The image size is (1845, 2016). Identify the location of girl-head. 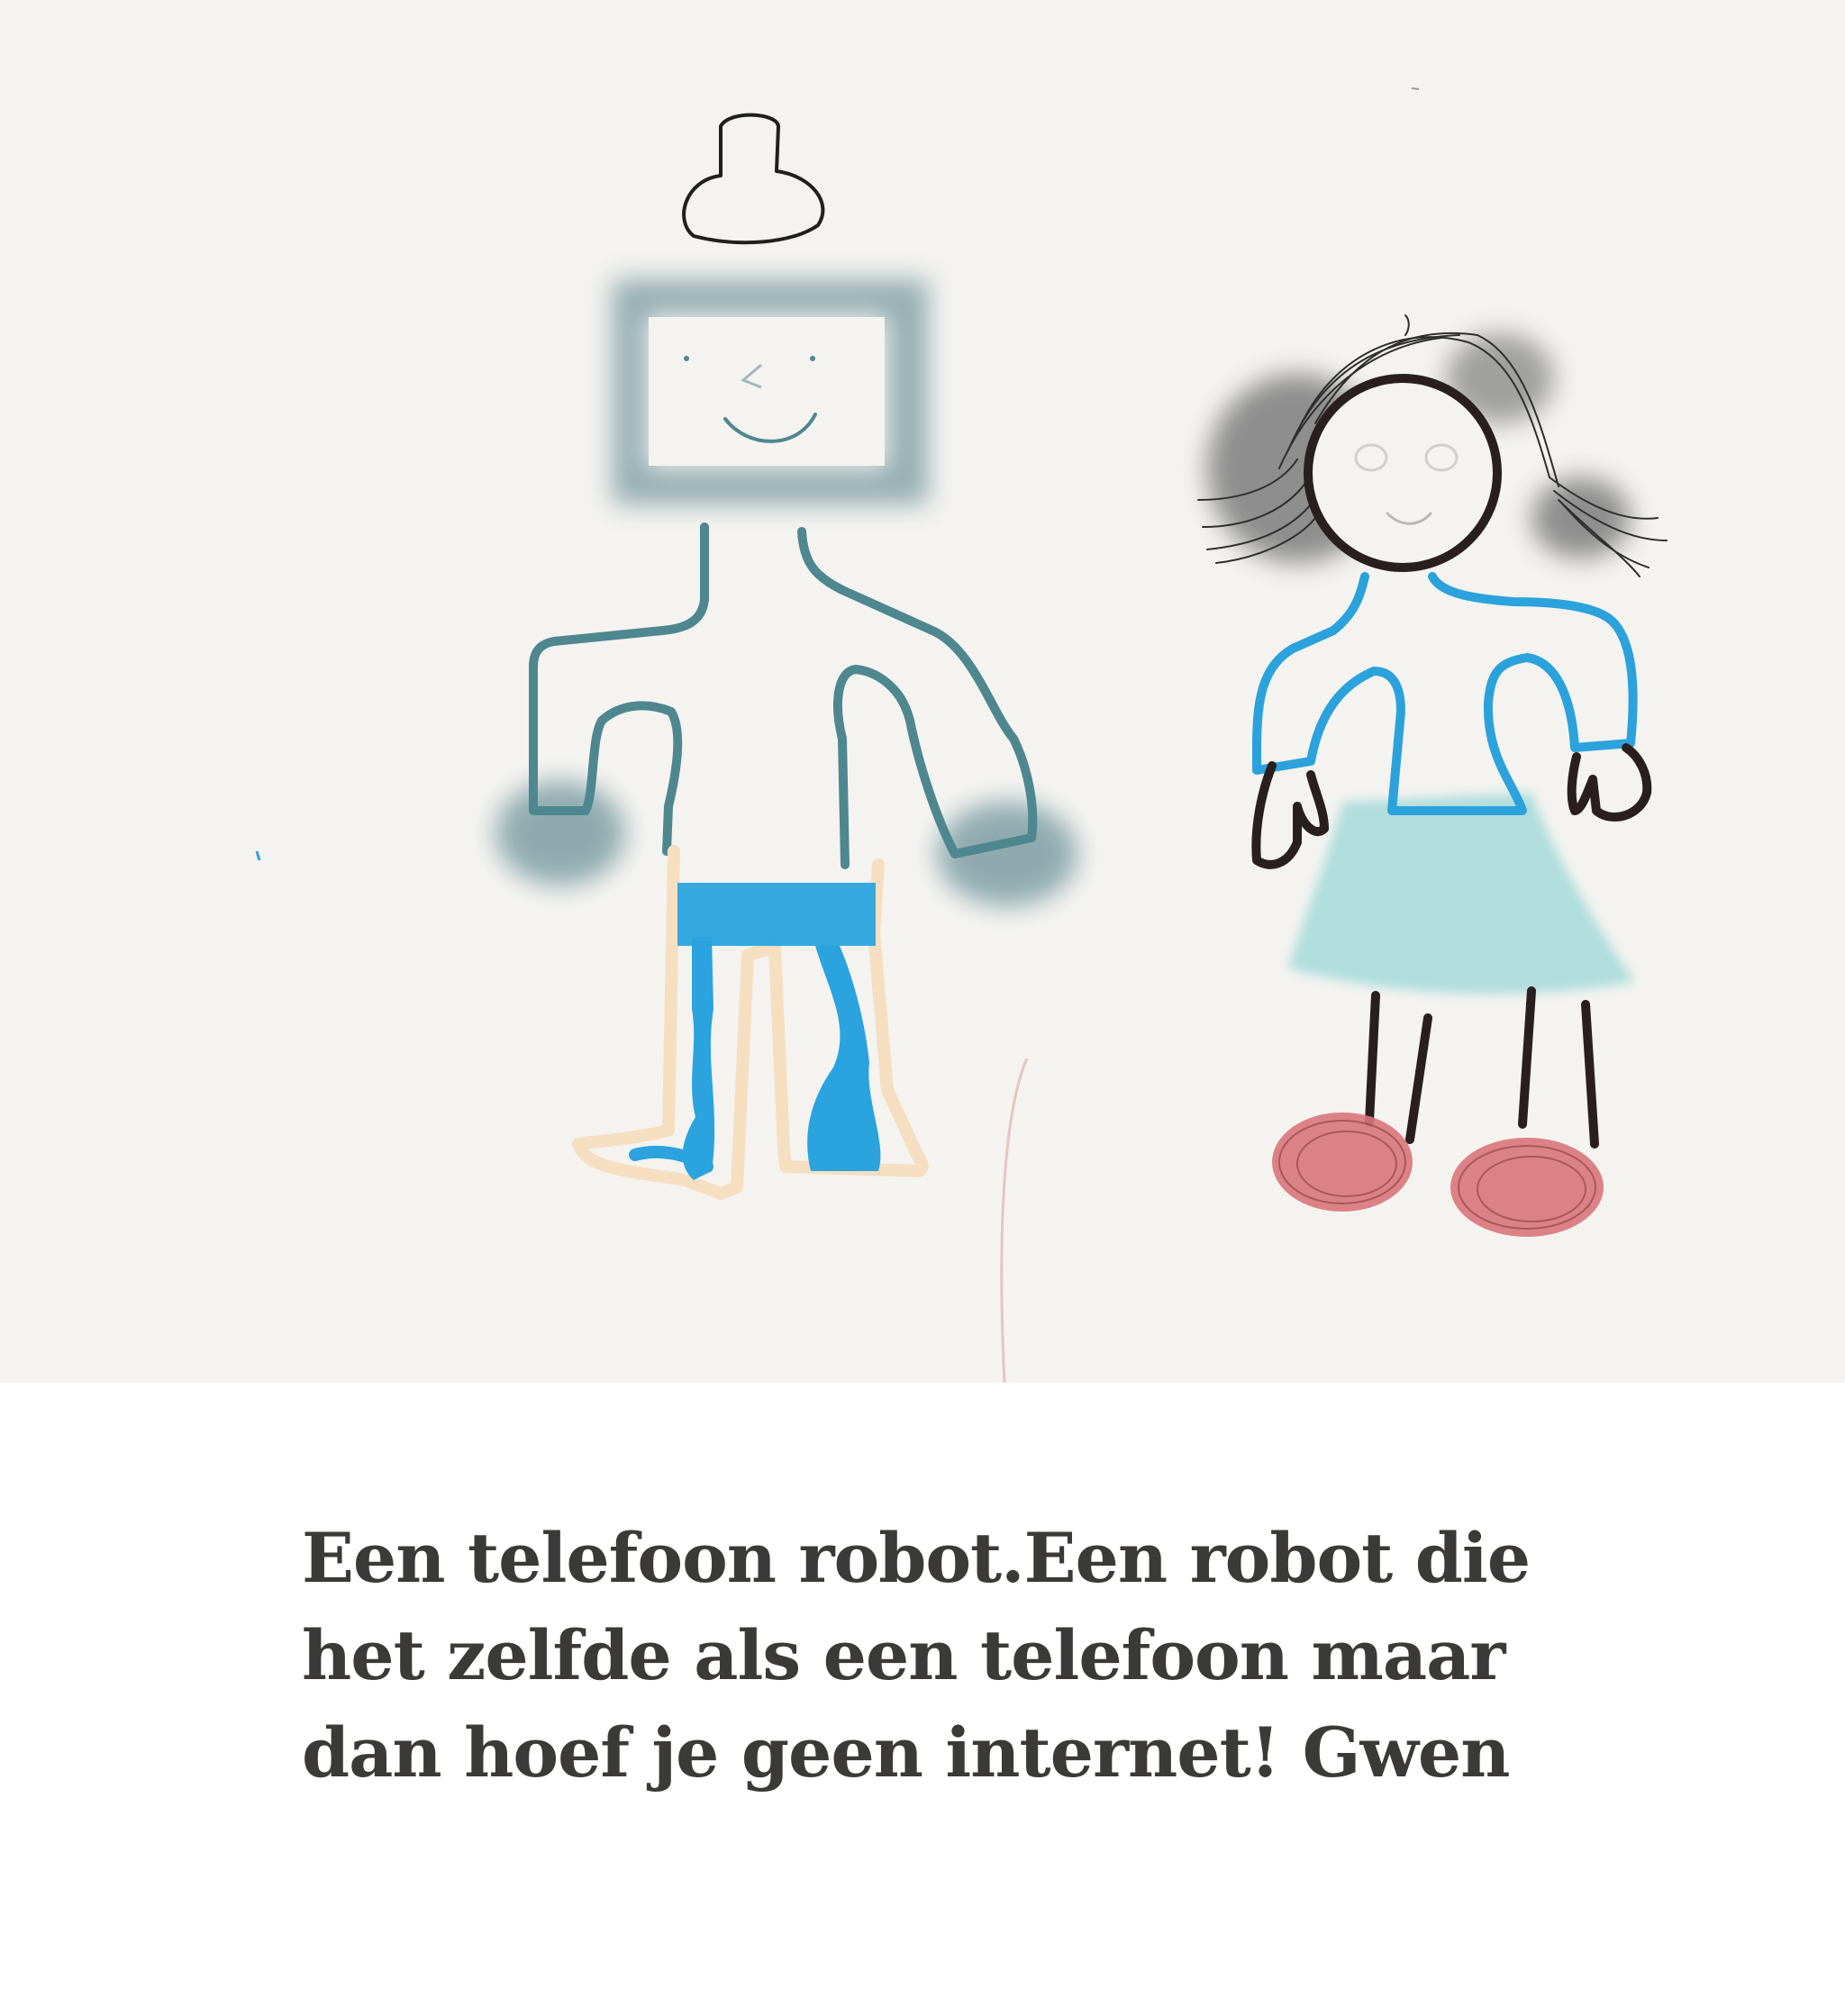
(1403, 473).